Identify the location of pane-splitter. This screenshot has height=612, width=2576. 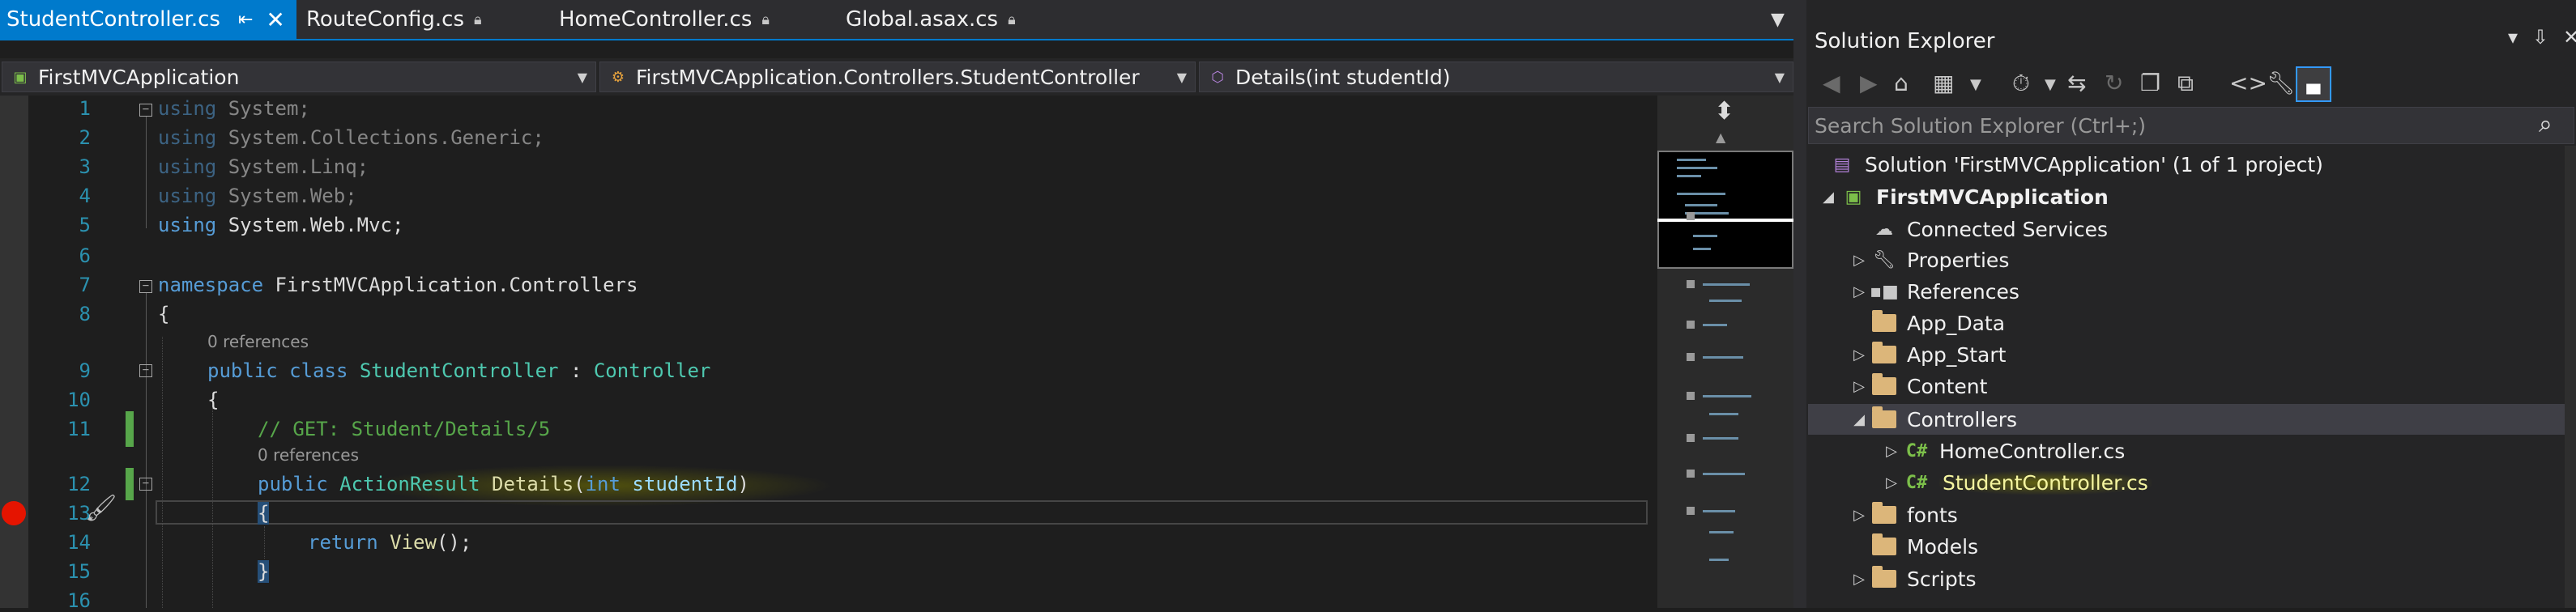
(1800, 304).